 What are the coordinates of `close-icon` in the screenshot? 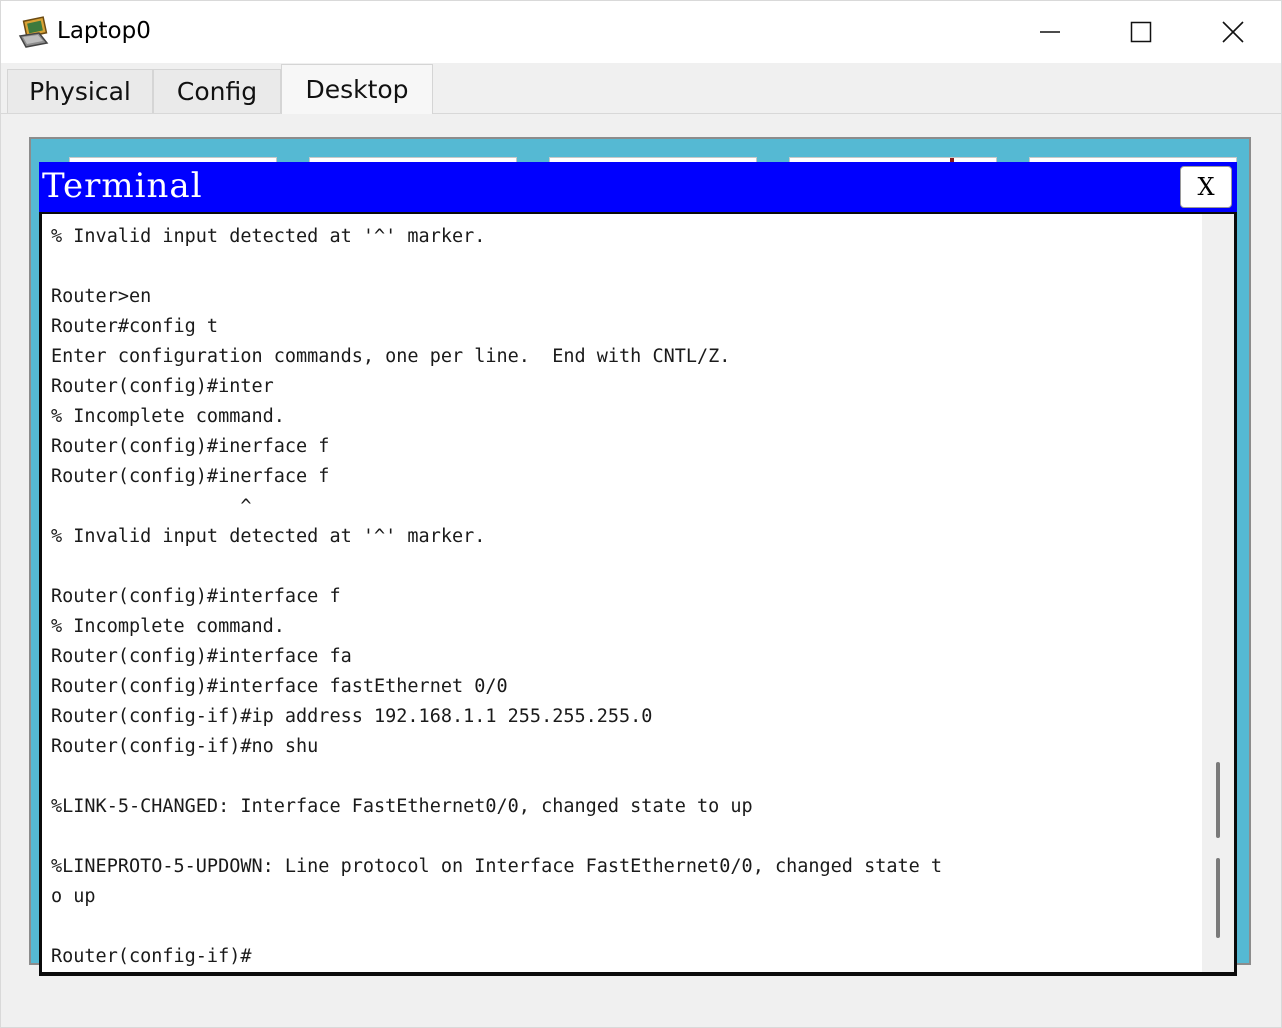 It's located at (1233, 32).